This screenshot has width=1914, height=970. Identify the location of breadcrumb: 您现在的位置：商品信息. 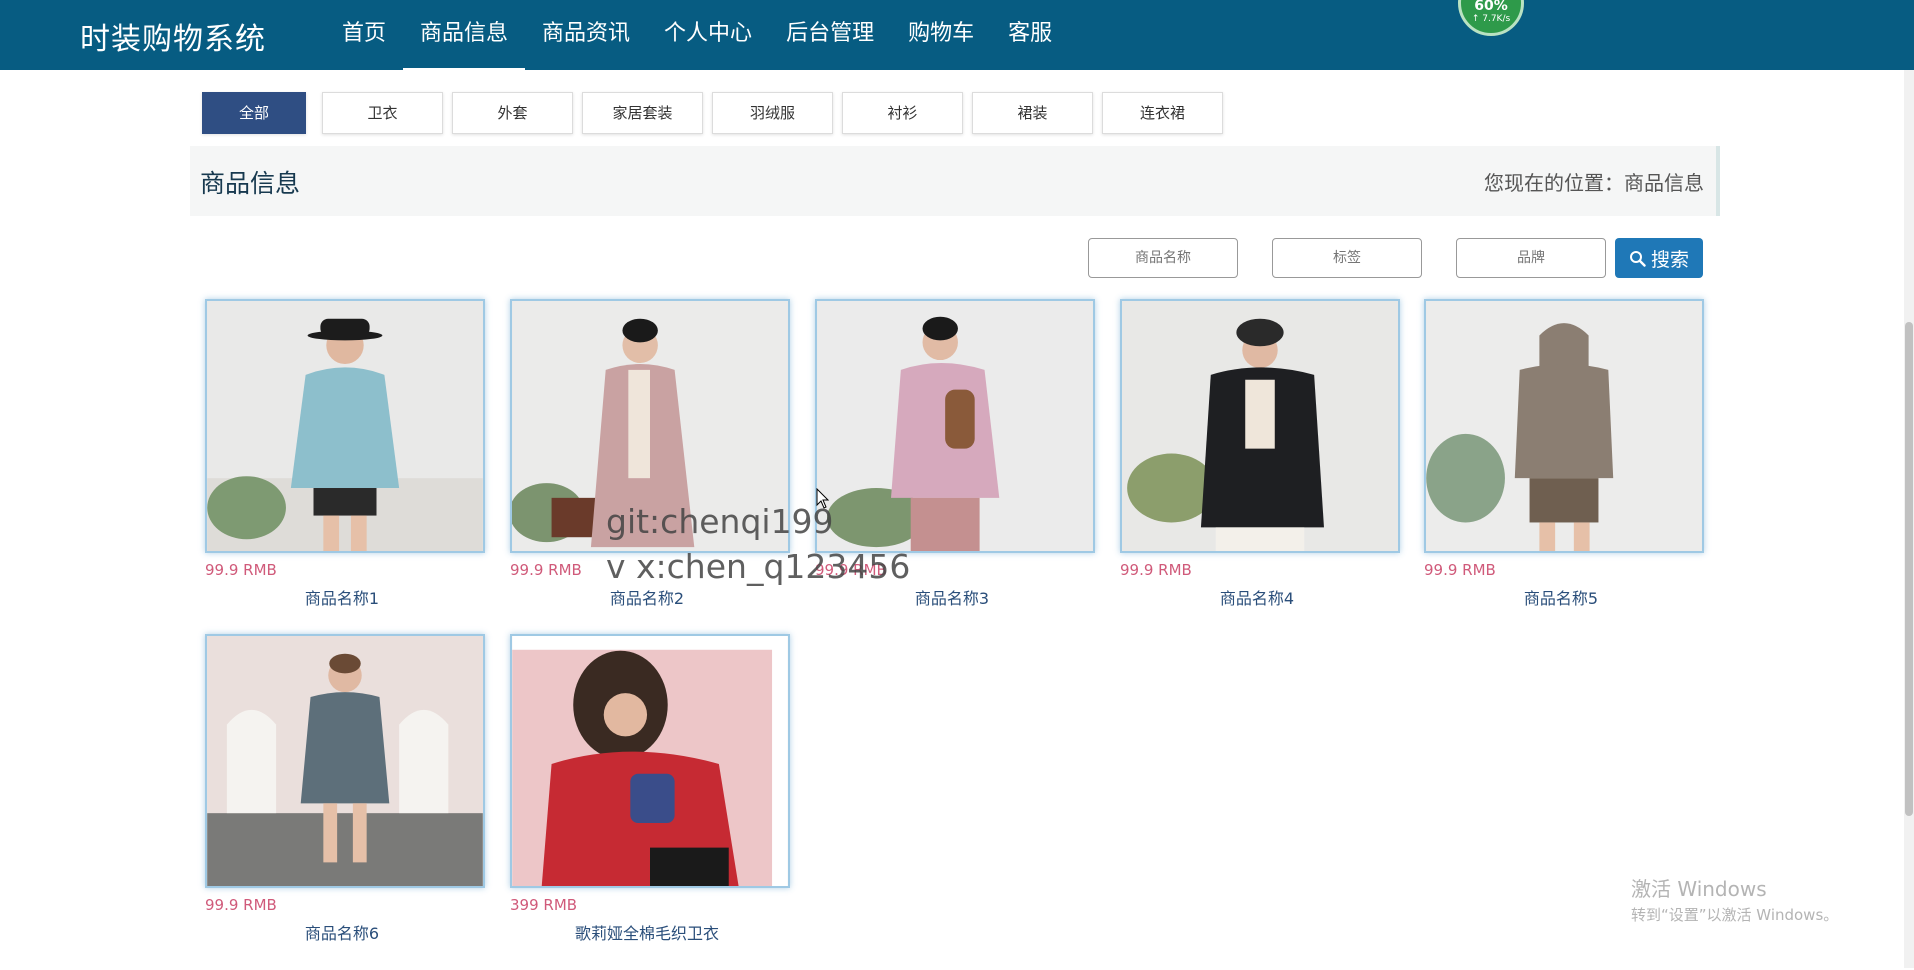
(1594, 183).